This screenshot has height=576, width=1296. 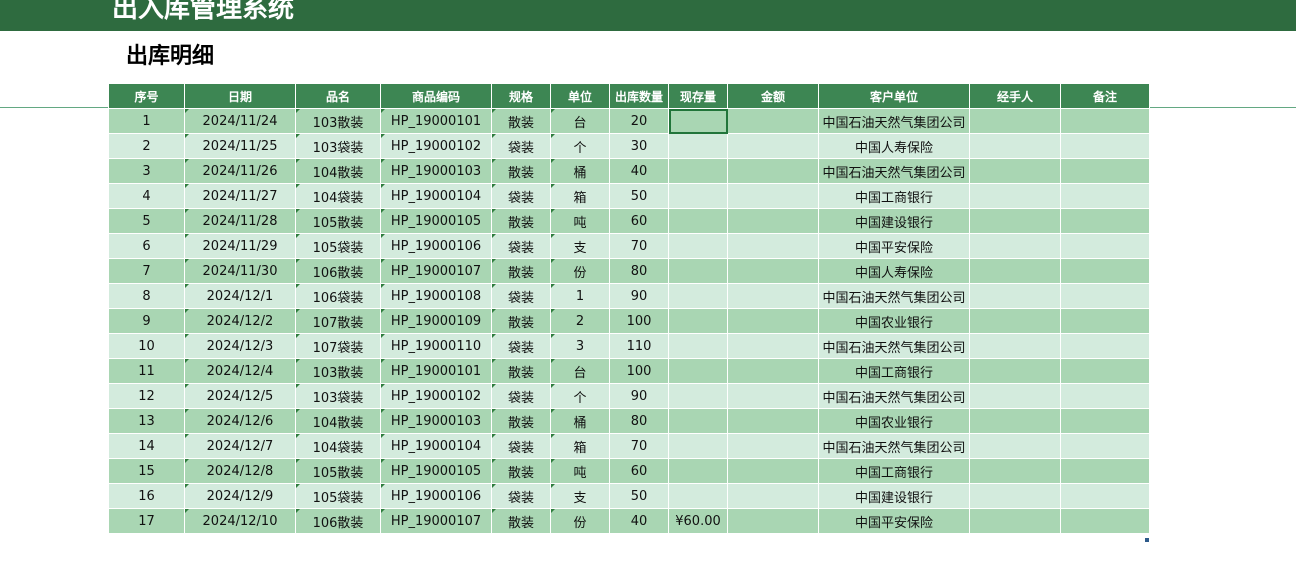 What do you see at coordinates (338, 321) in the screenshot?
I see `table-cell: 107散装` at bounding box center [338, 321].